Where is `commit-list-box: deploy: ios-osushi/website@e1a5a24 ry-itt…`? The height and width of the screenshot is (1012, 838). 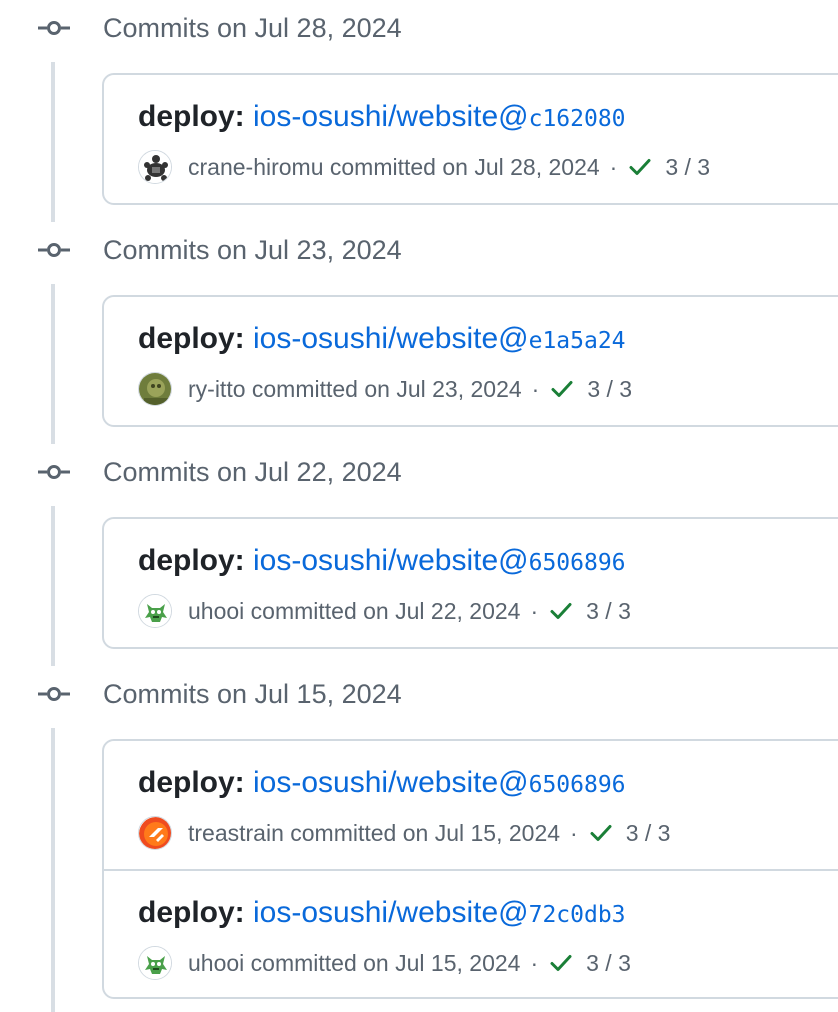
commit-list-box: deploy: ios-osushi/website@e1a5a24 ry-itt… is located at coordinates (470, 361).